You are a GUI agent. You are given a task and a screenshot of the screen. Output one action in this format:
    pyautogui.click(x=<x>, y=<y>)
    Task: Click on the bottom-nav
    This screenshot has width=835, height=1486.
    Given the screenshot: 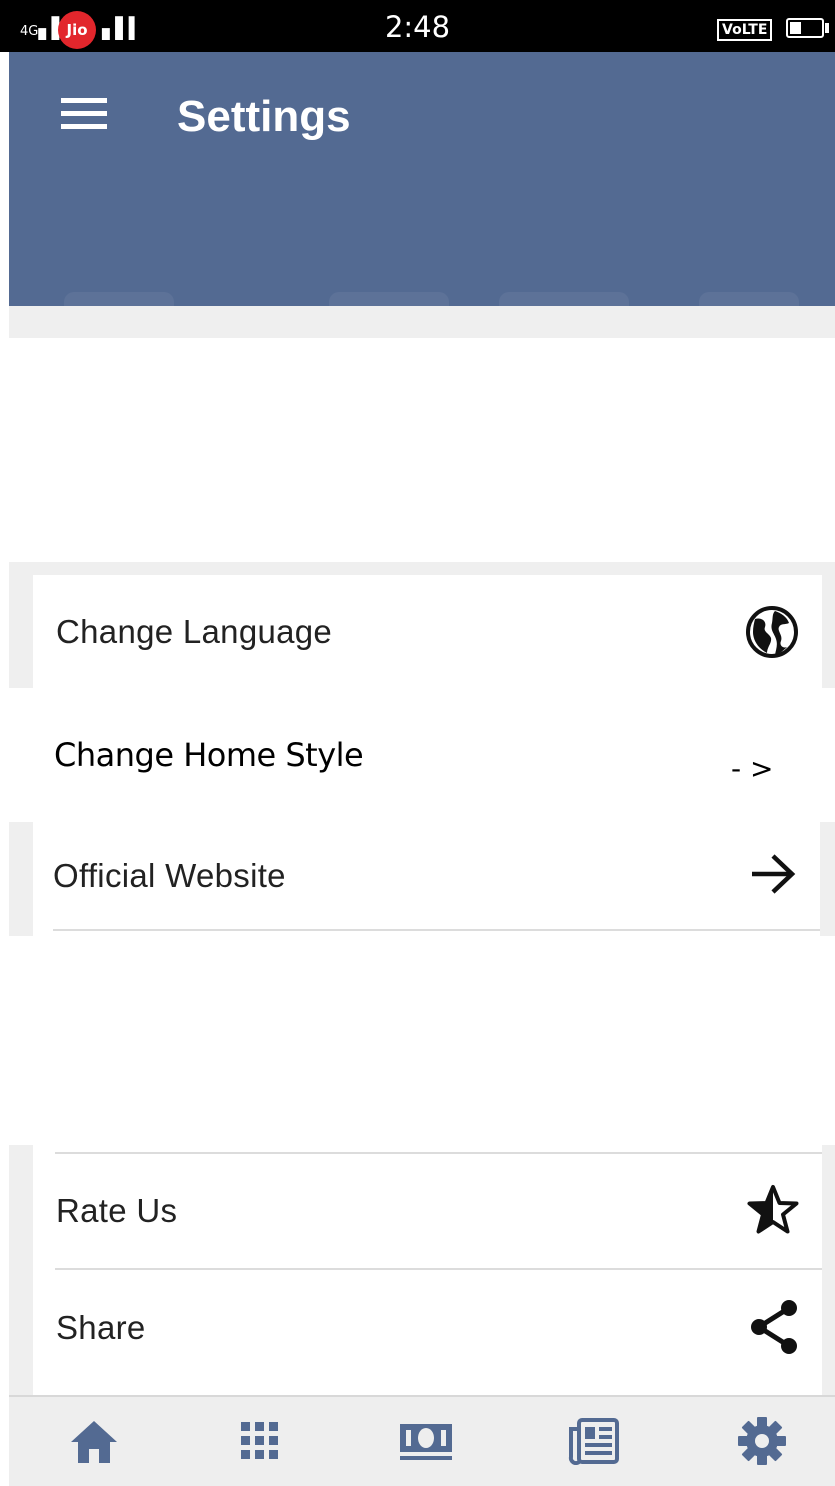 What is the action you would take?
    pyautogui.click(x=422, y=1440)
    